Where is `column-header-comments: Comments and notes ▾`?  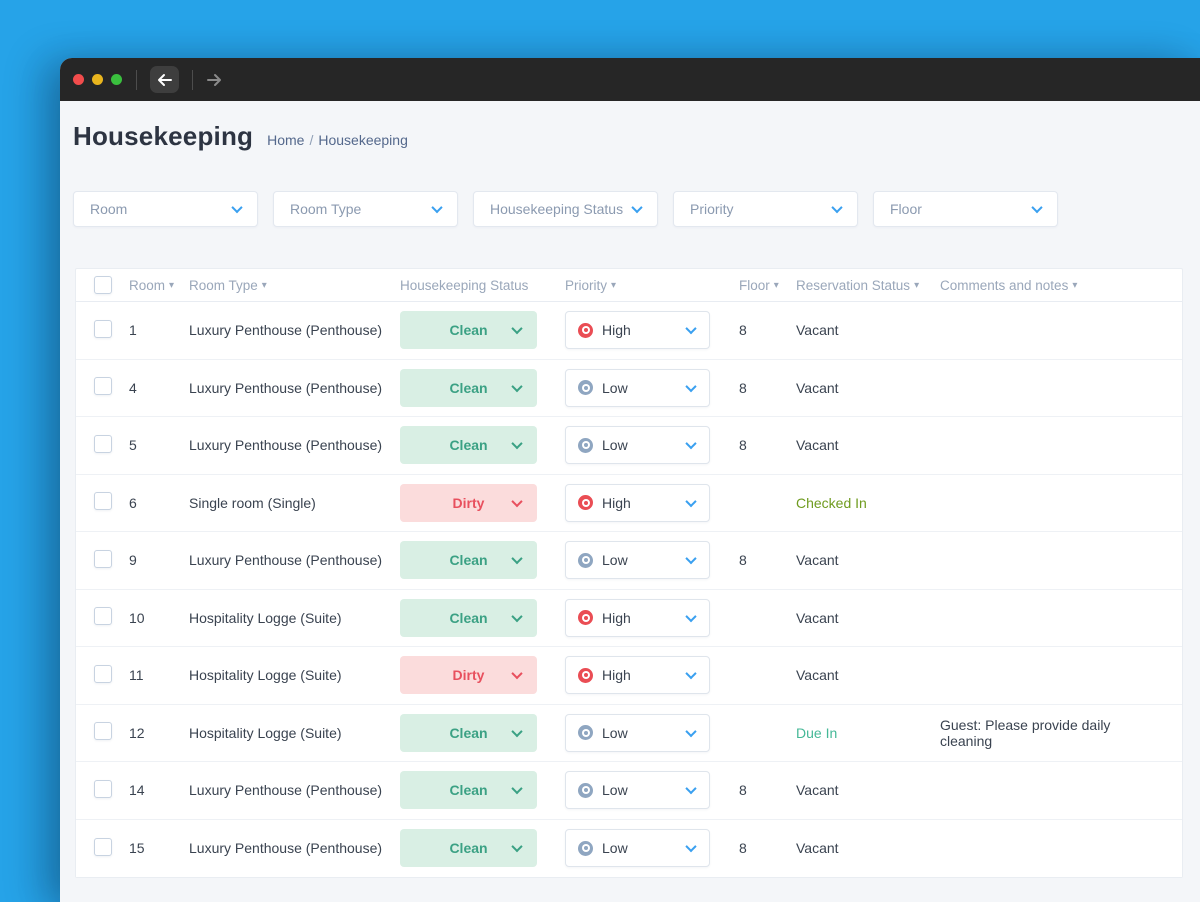 column-header-comments: Comments and notes ▾ is located at coordinates (1052, 285).